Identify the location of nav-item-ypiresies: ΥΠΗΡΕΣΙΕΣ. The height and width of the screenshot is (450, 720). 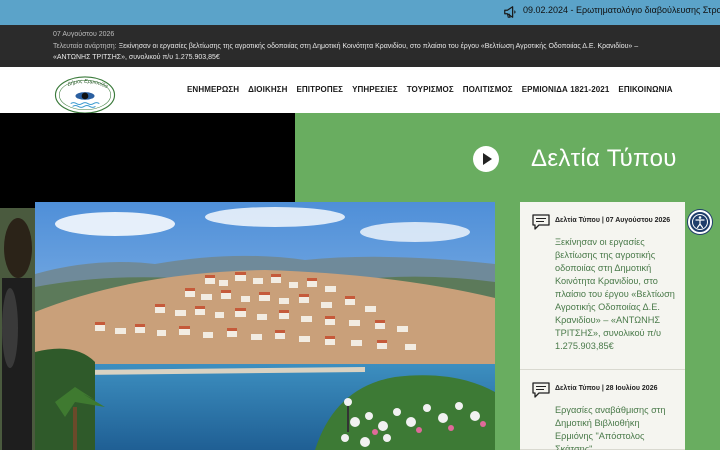
(375, 89).